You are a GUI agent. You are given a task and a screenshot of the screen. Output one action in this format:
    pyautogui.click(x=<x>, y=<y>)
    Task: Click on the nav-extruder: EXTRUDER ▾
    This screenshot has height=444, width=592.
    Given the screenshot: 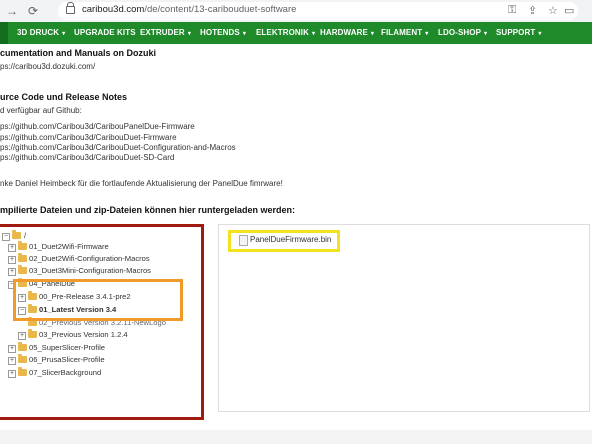 What is the action you would take?
    pyautogui.click(x=165, y=32)
    